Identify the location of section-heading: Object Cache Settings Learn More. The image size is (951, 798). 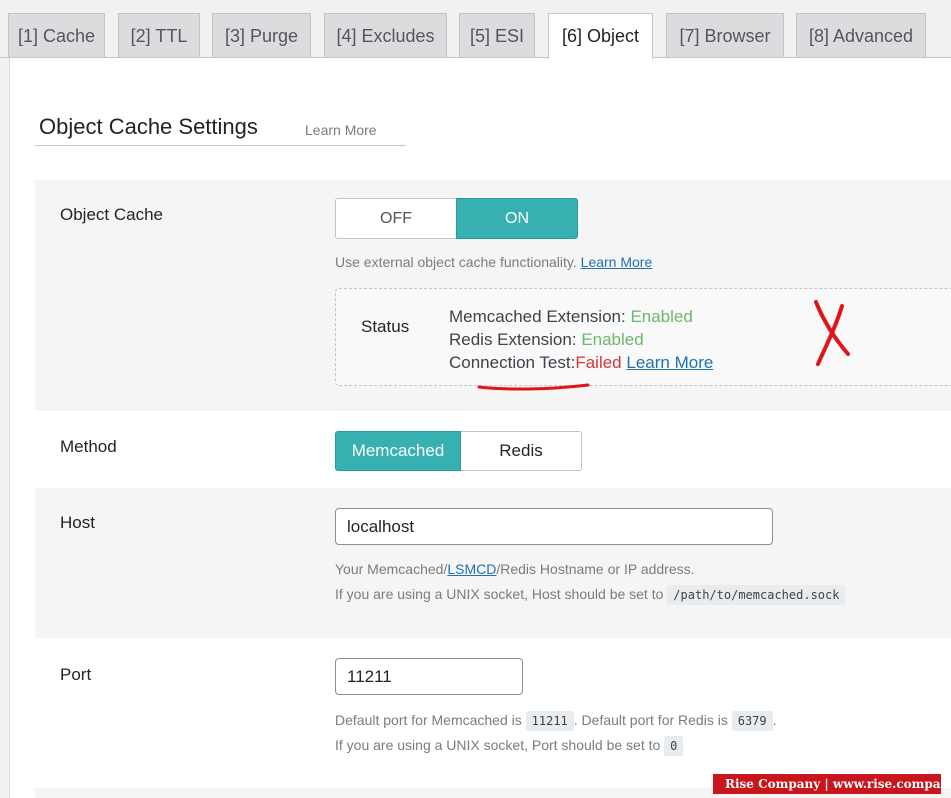
(220, 130).